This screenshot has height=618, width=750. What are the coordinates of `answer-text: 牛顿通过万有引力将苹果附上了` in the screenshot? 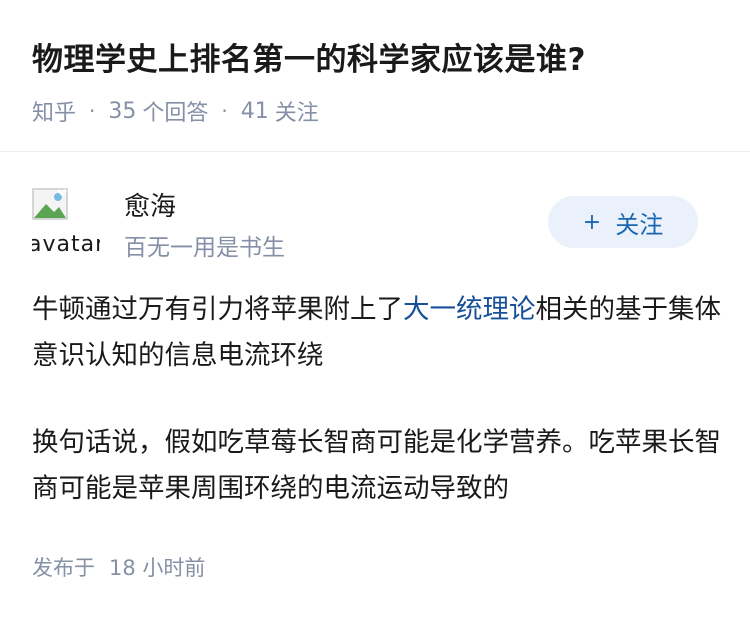 It's located at (217, 309).